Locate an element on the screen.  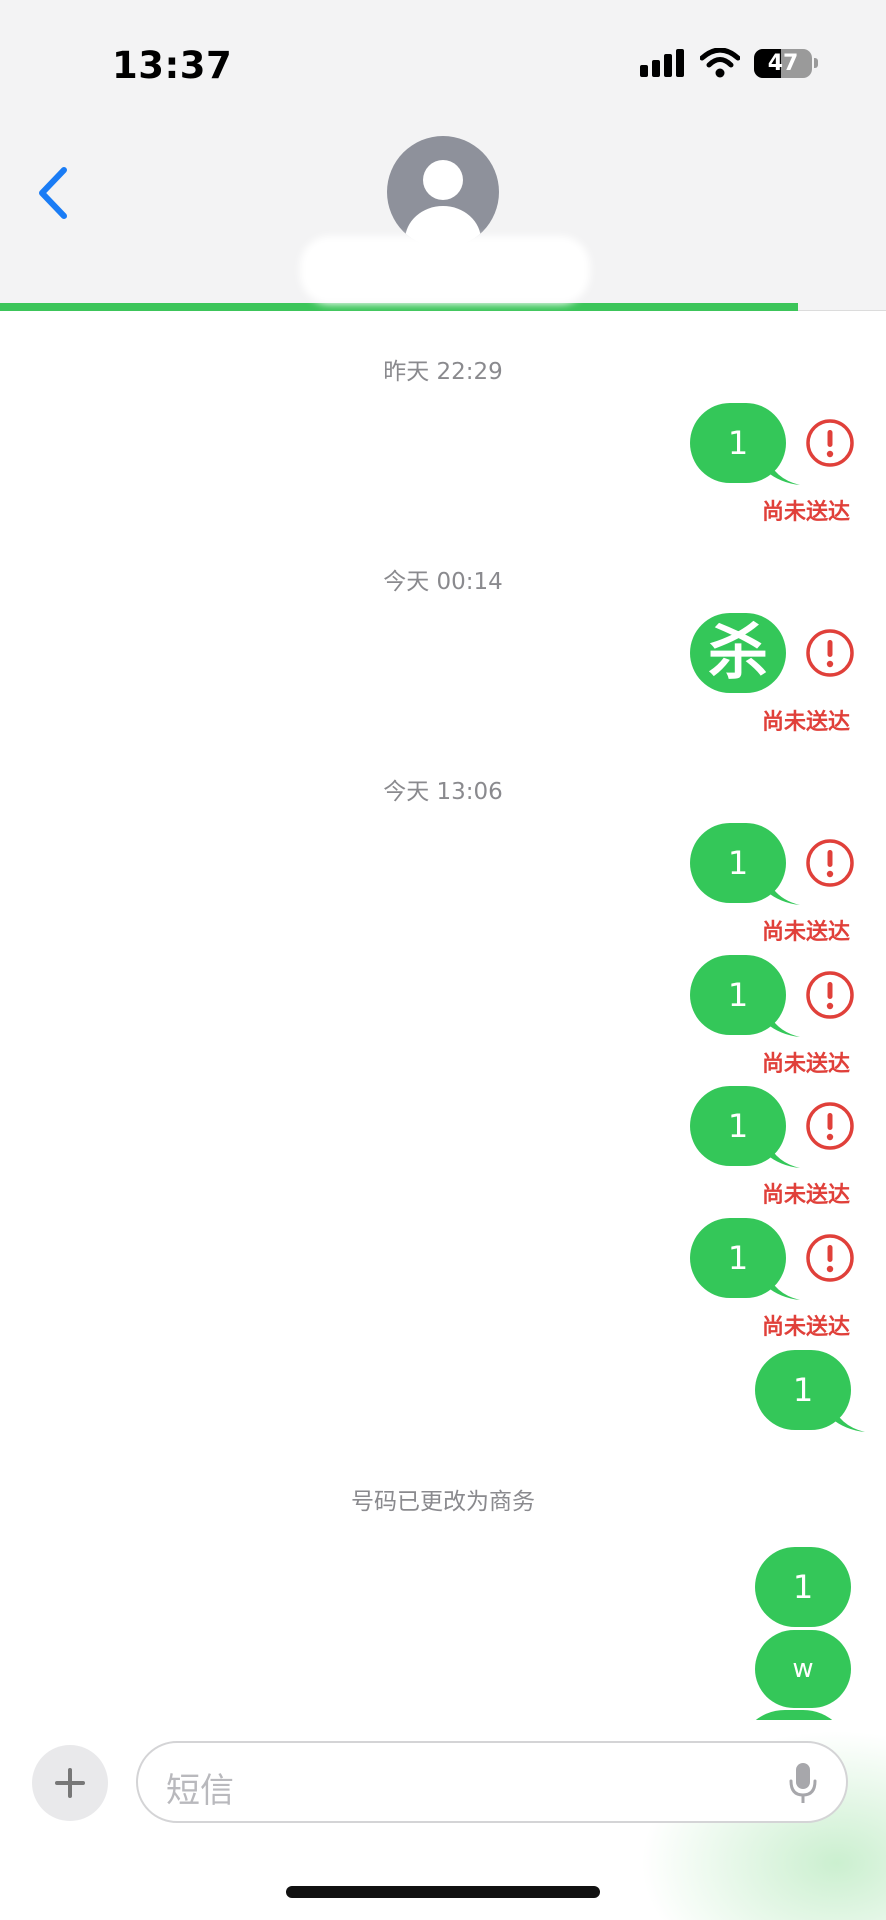
message-bubble: w is located at coordinates (803, 1669).